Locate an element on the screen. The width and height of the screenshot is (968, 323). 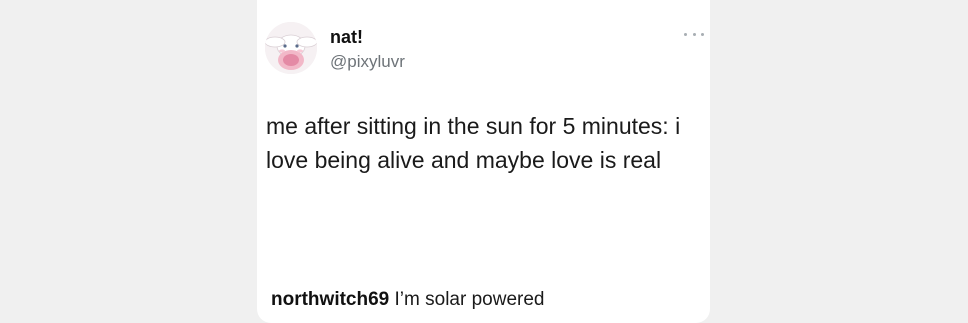
more-options-icon is located at coordinates (694, 34).